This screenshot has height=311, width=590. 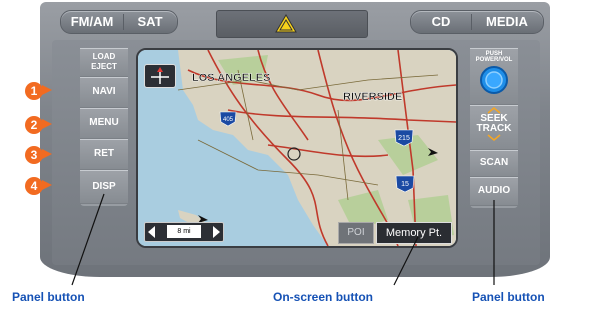 I want to click on caption-on-screen-button: On-screen button, so click(x=323, y=297).